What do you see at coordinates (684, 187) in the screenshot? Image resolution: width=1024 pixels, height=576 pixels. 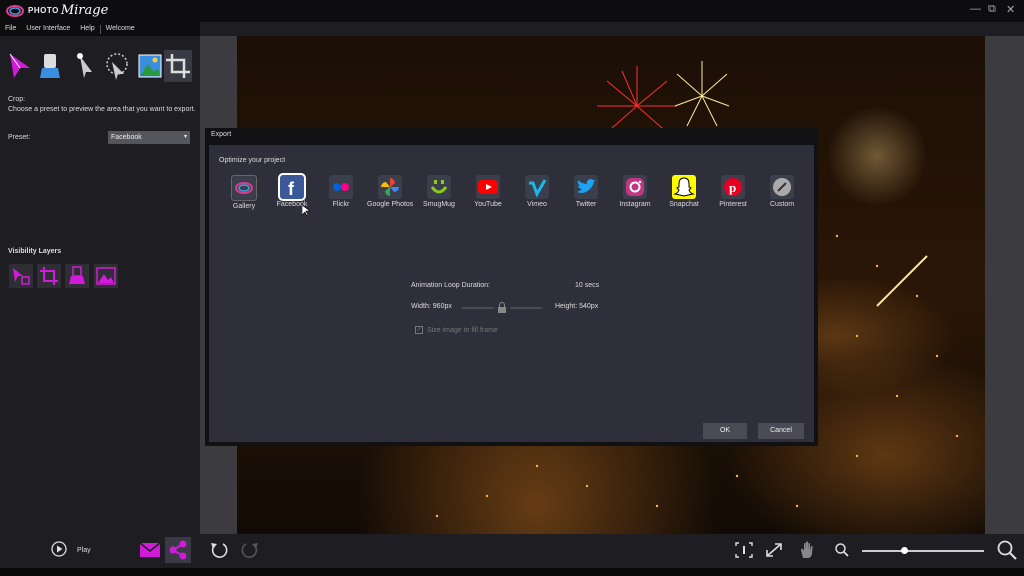 I see `snapchat-icon` at bounding box center [684, 187].